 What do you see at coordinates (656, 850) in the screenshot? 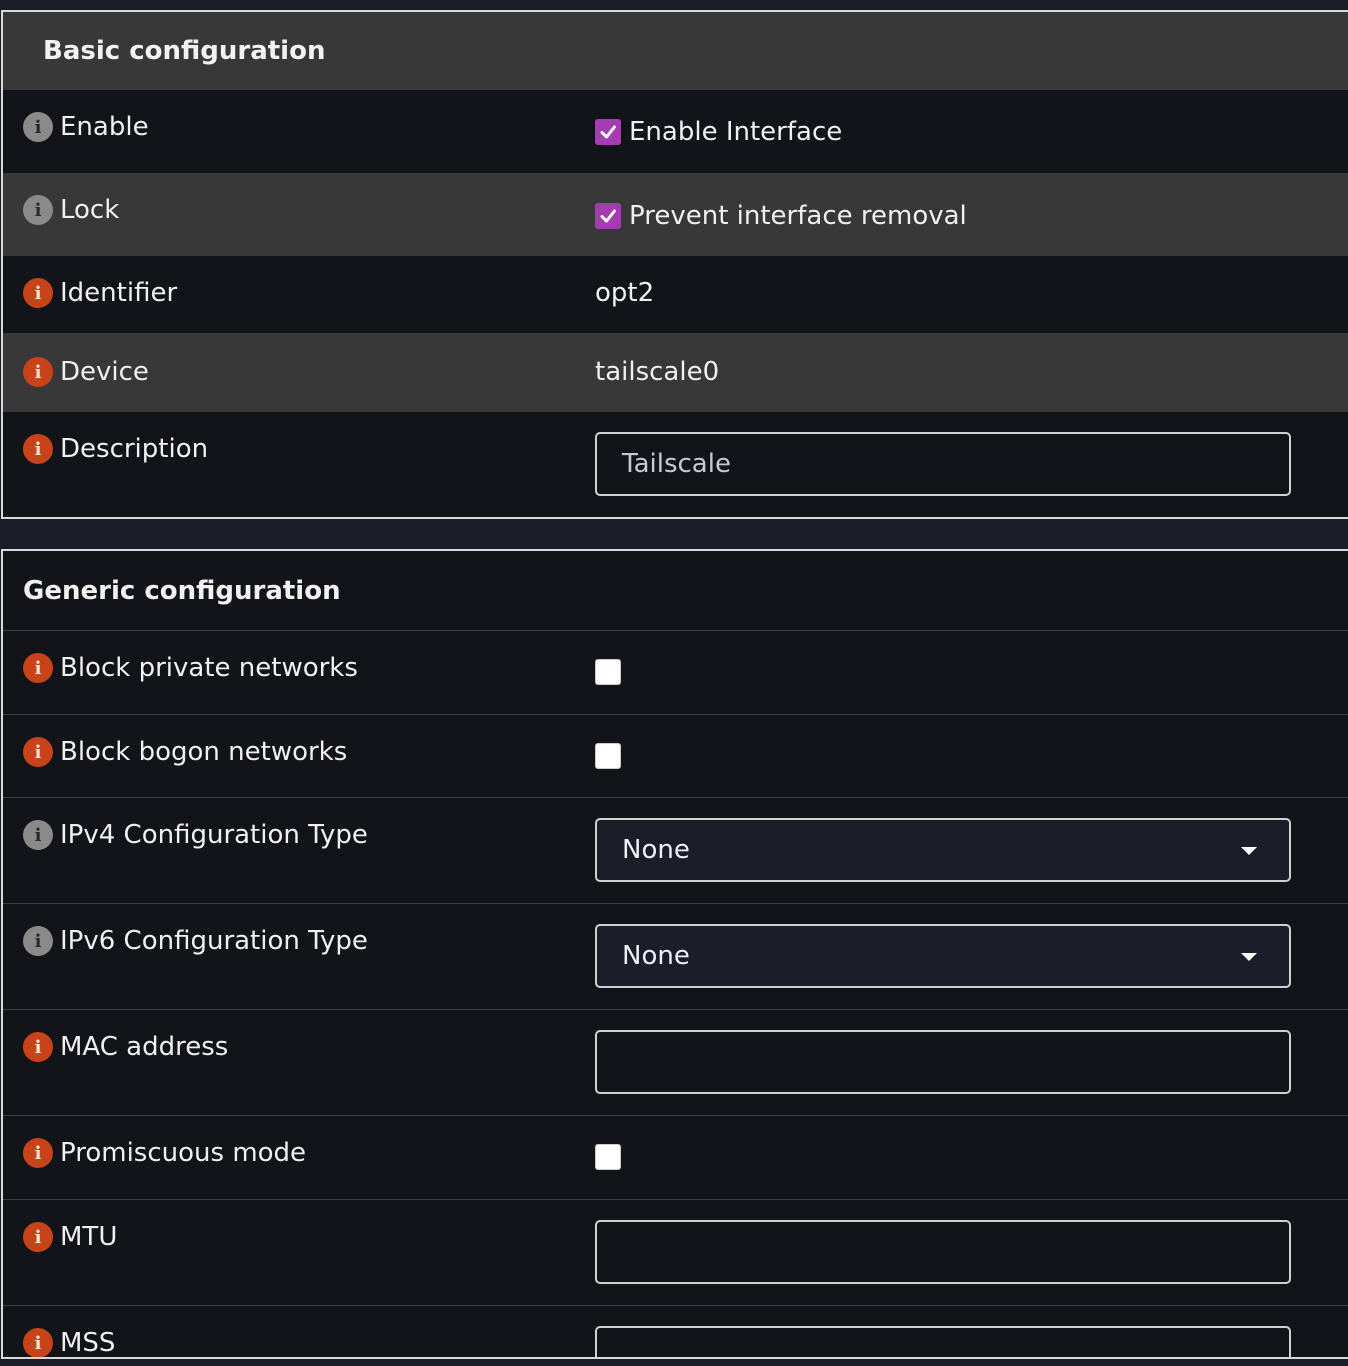
I see `ipv4-type-selected: None` at bounding box center [656, 850].